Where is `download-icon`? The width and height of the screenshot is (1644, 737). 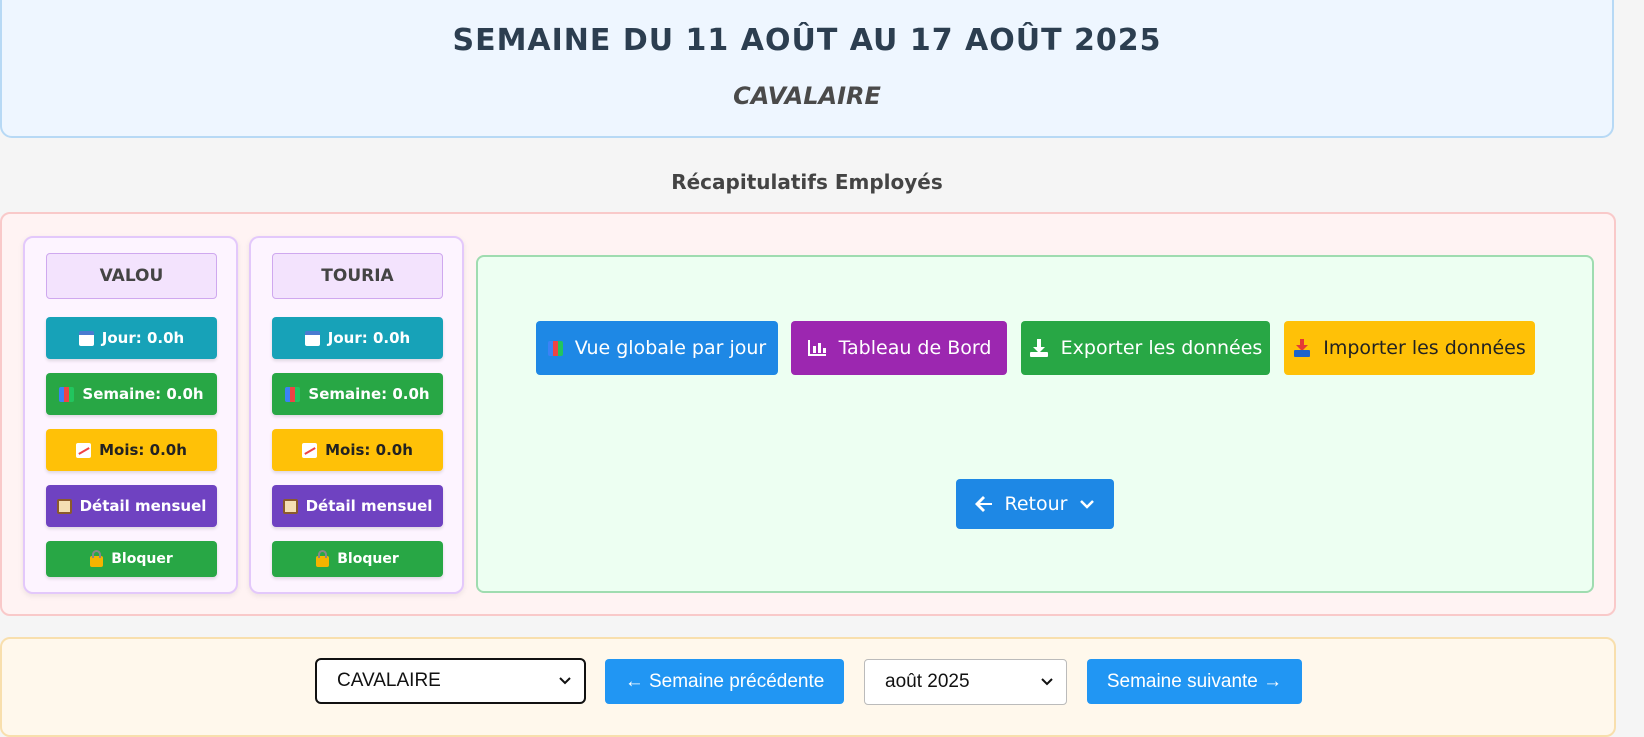 download-icon is located at coordinates (1038, 348).